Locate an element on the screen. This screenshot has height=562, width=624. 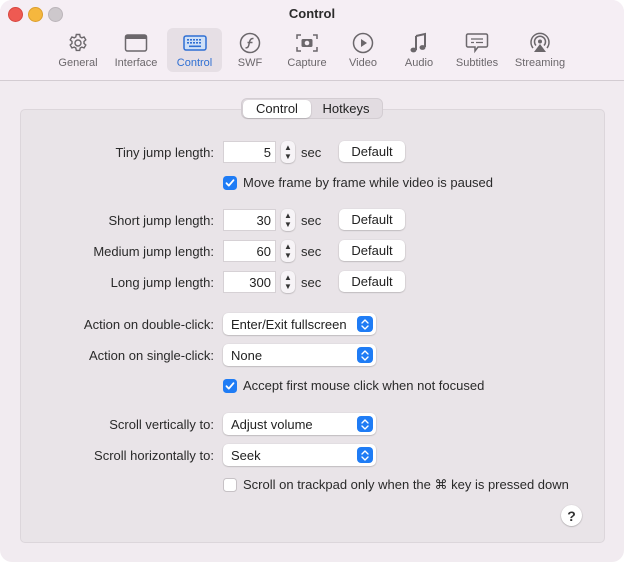
tiny-jump-field: 5 is located at coordinates (249, 152).